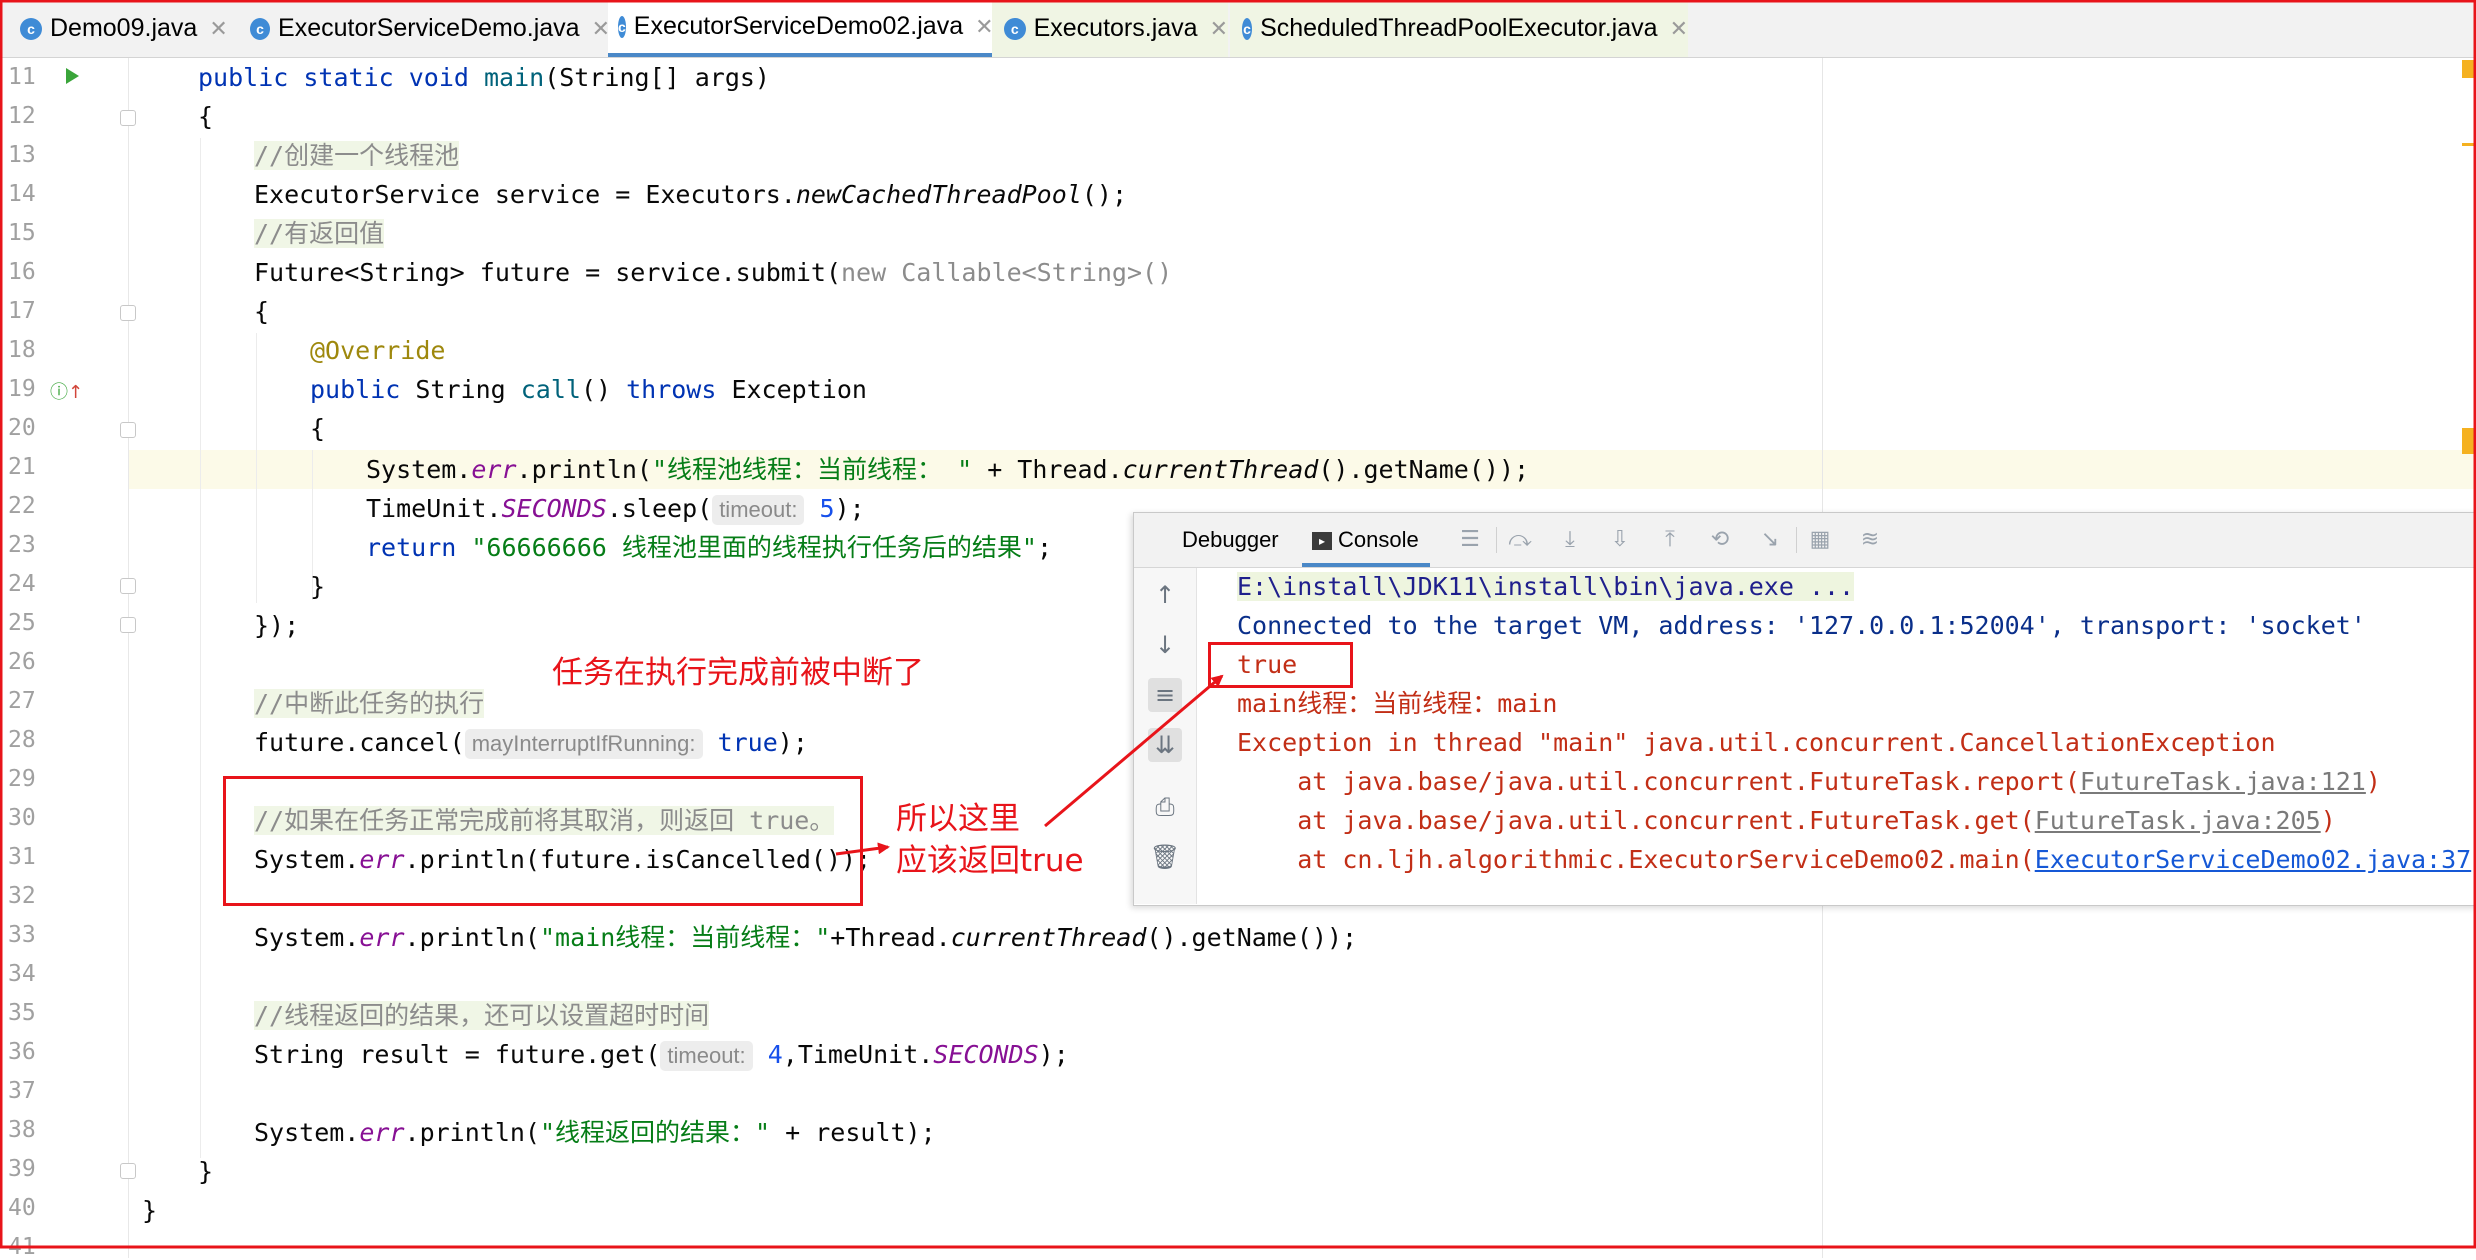 This screenshot has width=2476, height=1260. What do you see at coordinates (1110, 28) in the screenshot?
I see `tab-executors: c Executors.java ✕` at bounding box center [1110, 28].